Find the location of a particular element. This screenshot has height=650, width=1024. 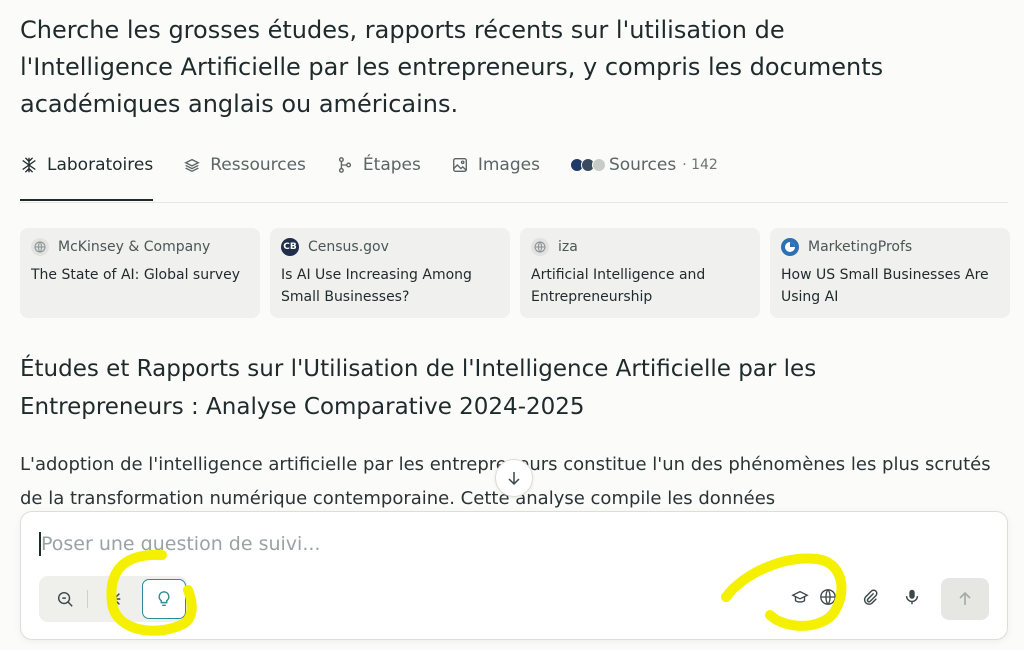

search-mode-button is located at coordinates (65, 599).